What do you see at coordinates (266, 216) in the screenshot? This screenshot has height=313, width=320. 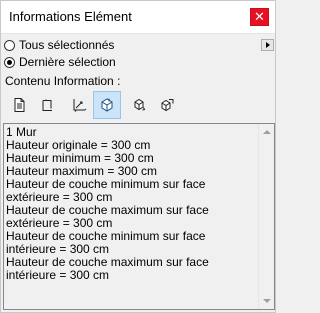 I see `vertical-scrollbar` at bounding box center [266, 216].